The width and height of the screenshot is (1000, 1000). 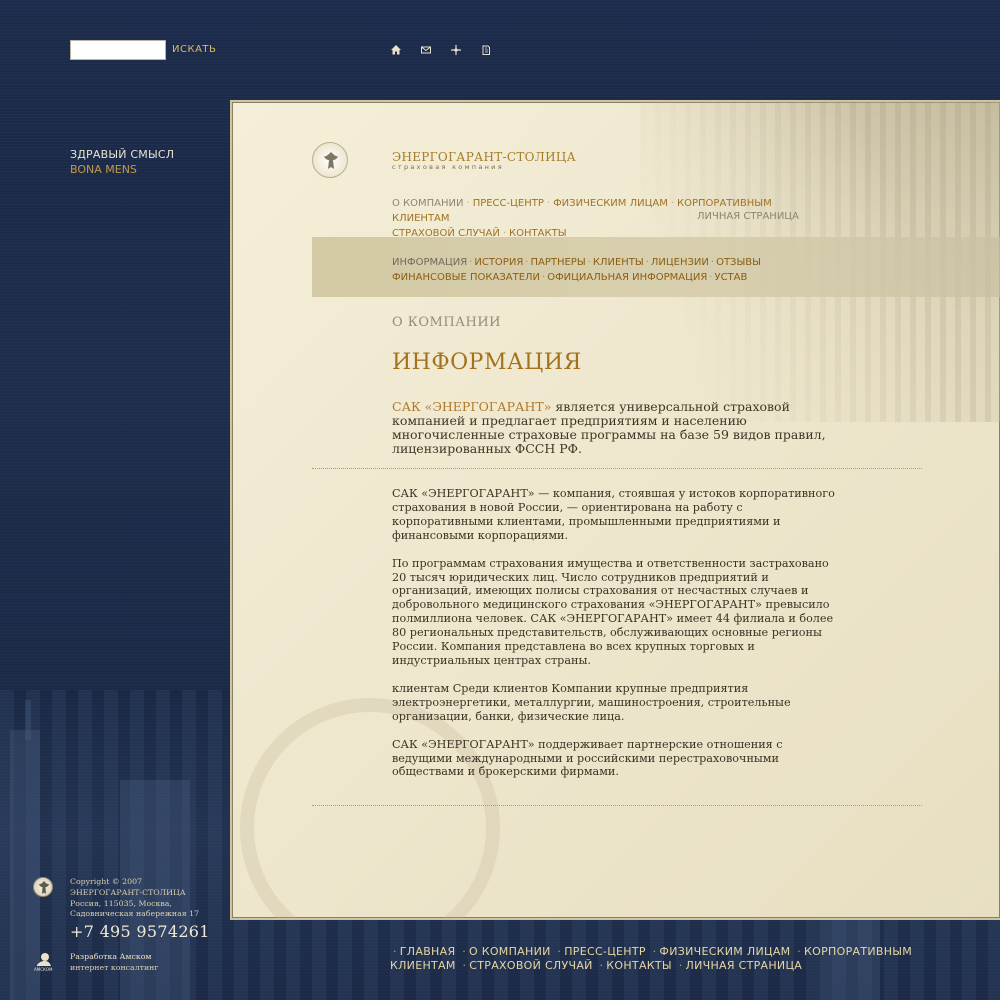 I want to click on footer-nav-insured-event: СТРАХОВОЙ СЛУЧАЙ, so click(x=530, y=965).